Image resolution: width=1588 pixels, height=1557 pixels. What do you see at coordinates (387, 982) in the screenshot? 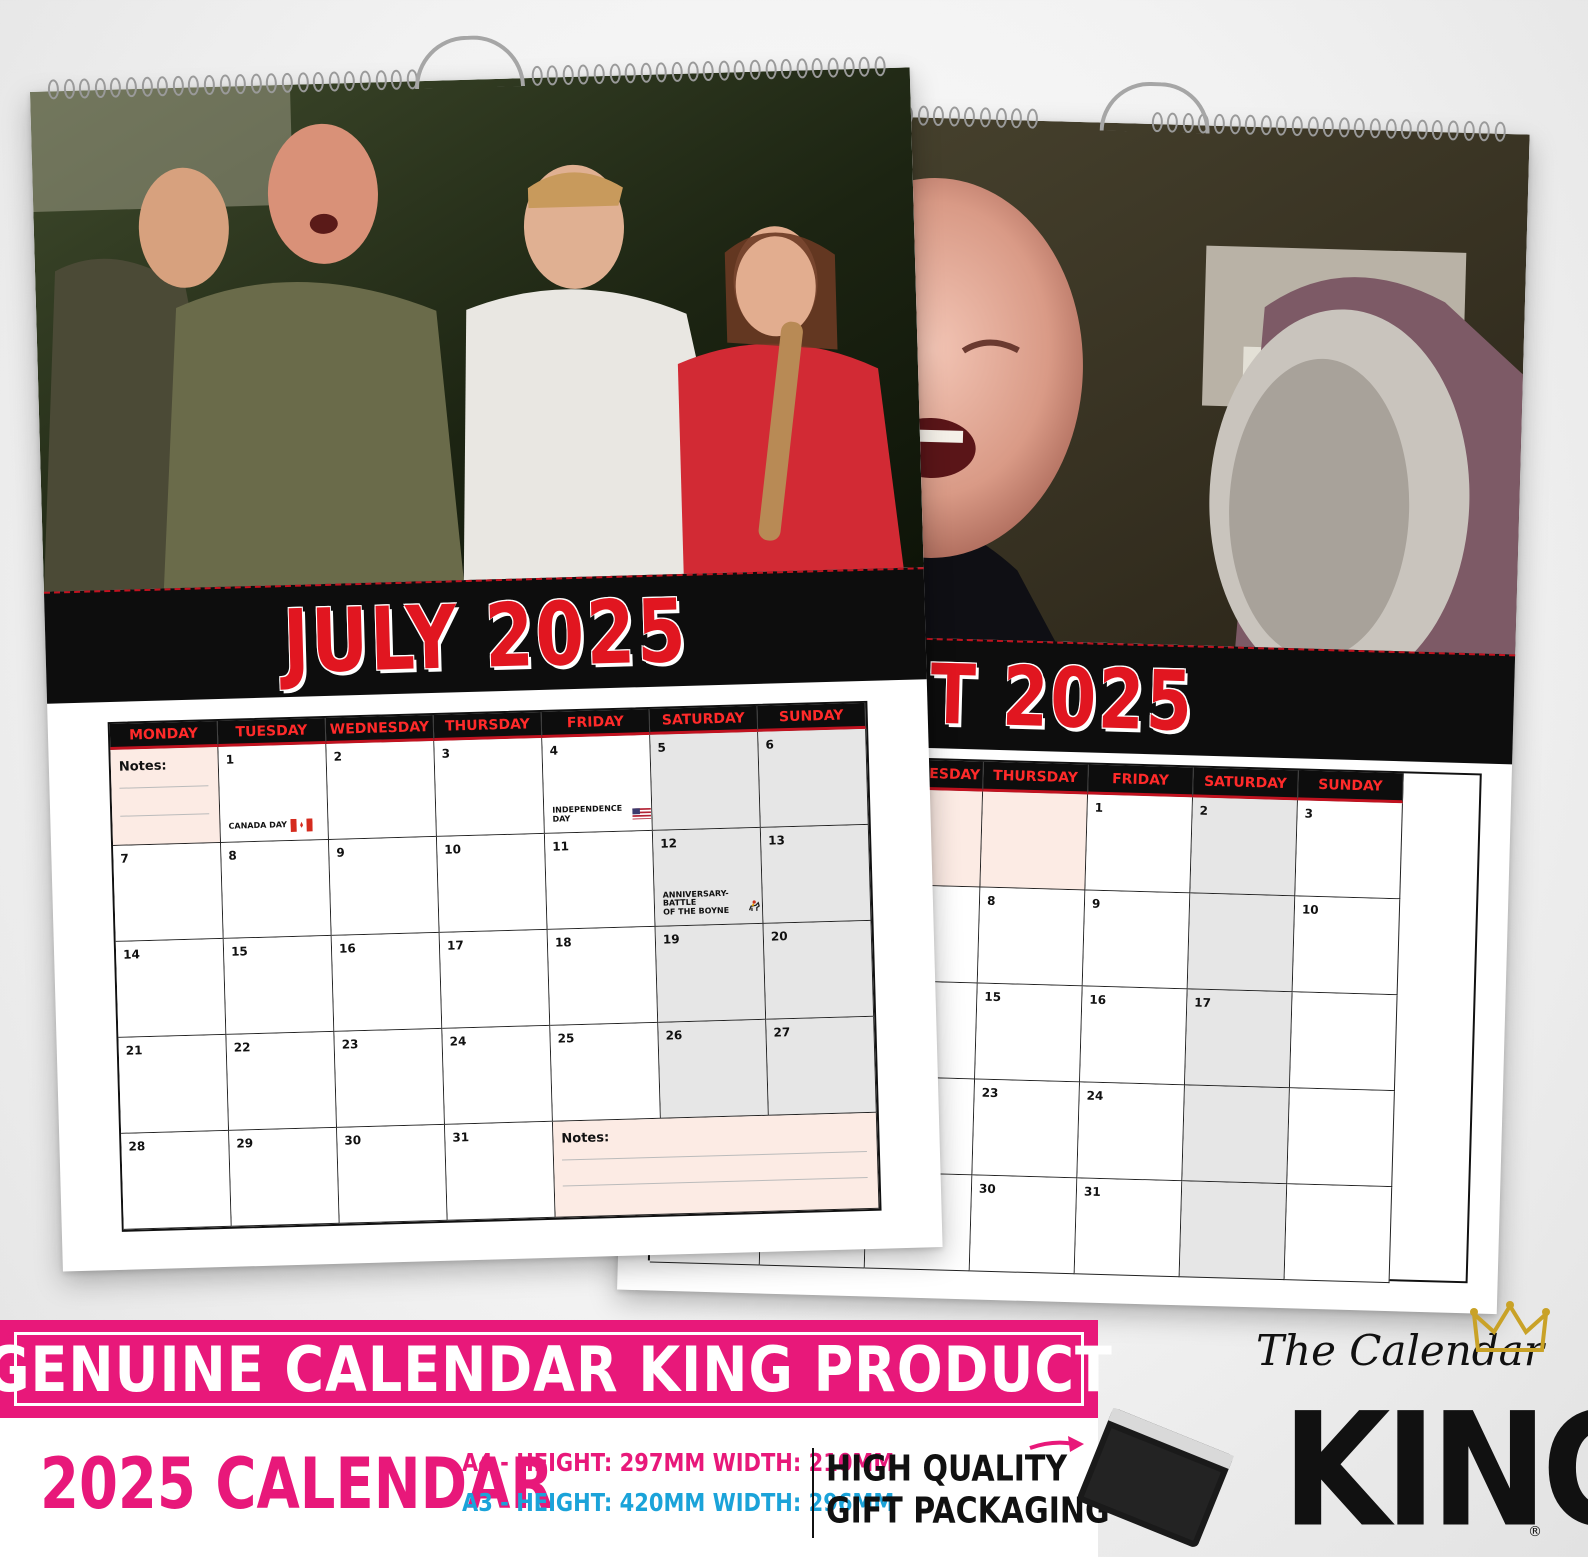
I see `july-day-cell: 16` at bounding box center [387, 982].